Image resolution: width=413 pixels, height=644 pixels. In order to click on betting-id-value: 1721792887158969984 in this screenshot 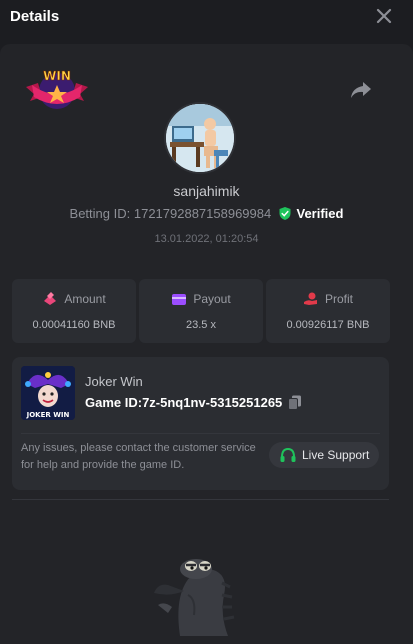, I will do `click(202, 213)`.